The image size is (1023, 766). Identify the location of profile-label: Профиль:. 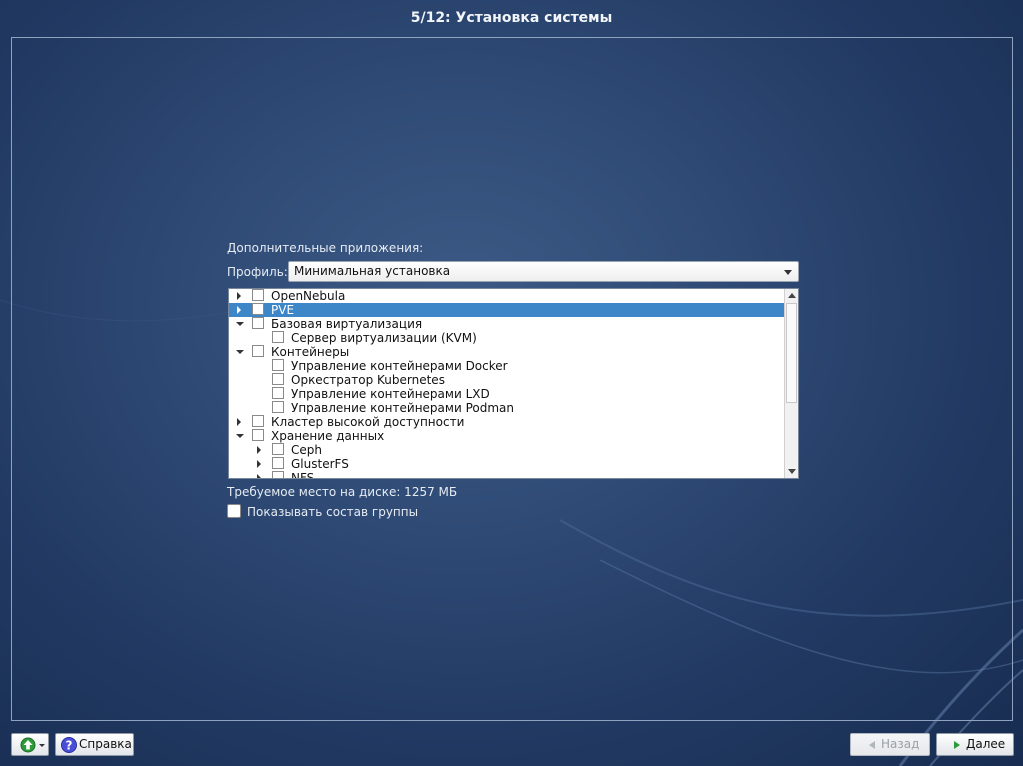
(257, 272).